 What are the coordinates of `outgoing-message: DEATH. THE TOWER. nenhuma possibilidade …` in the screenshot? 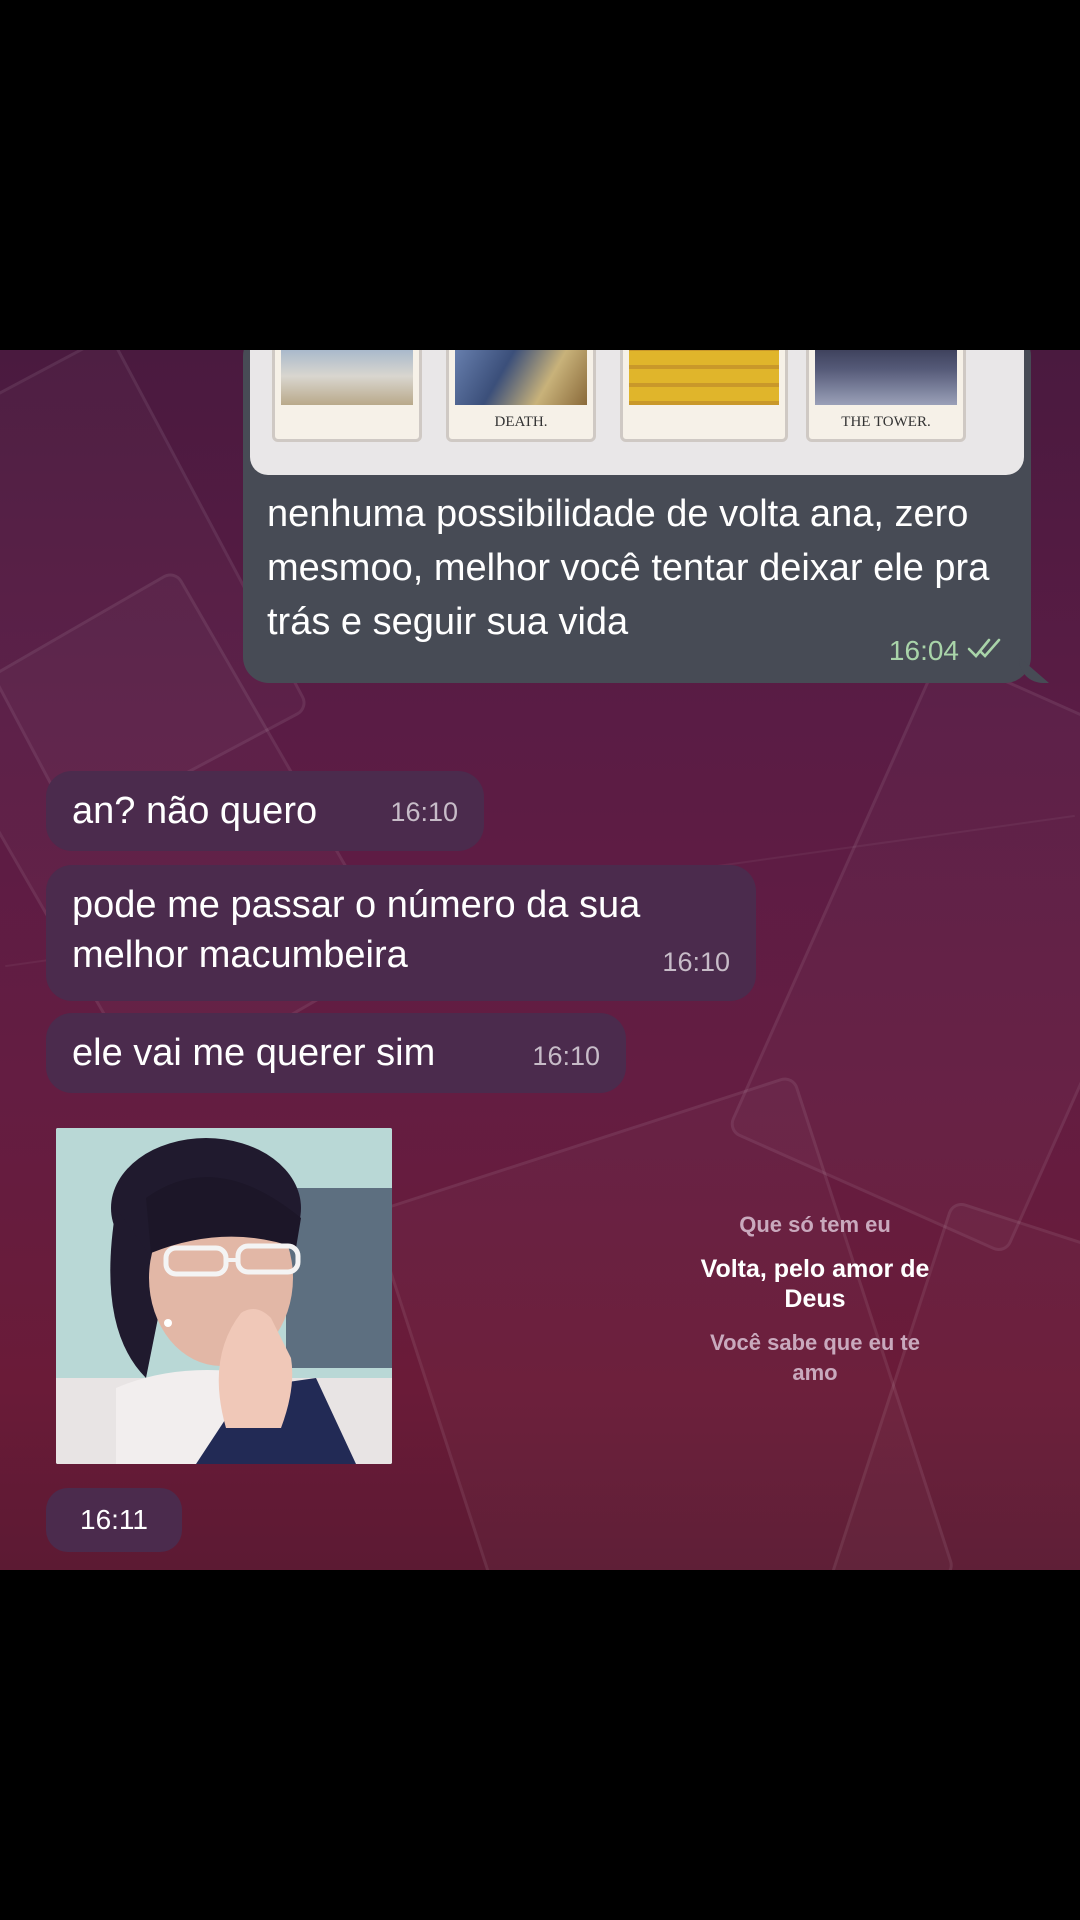 It's located at (646, 516).